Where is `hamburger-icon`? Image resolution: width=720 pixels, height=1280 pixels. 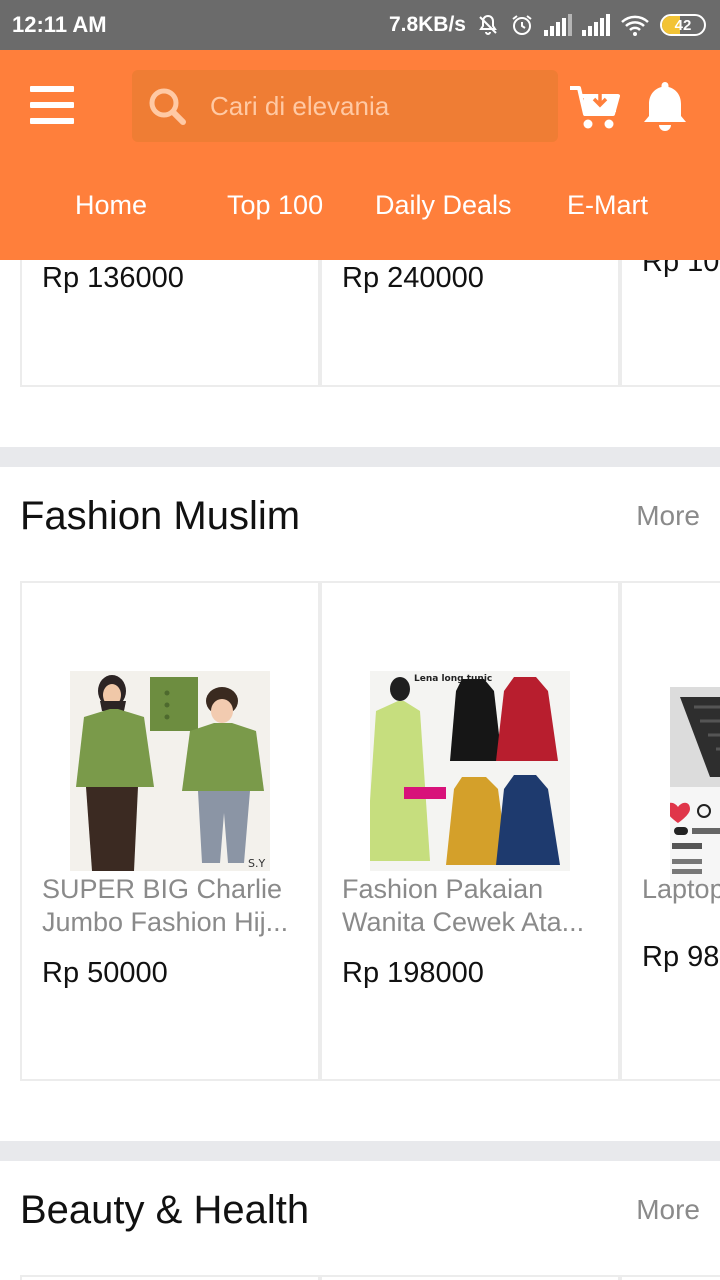
hamburger-icon is located at coordinates (52, 89).